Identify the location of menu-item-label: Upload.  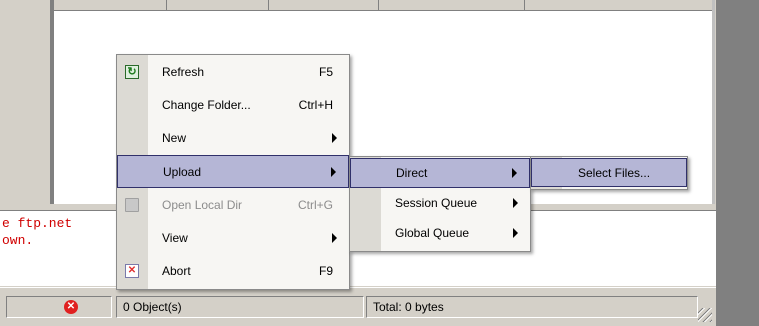
(182, 172).